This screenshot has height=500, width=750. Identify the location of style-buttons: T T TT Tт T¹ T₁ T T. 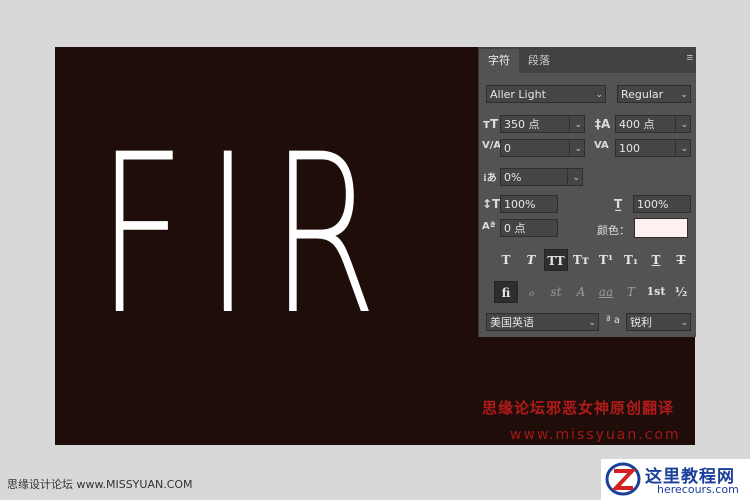
(594, 260).